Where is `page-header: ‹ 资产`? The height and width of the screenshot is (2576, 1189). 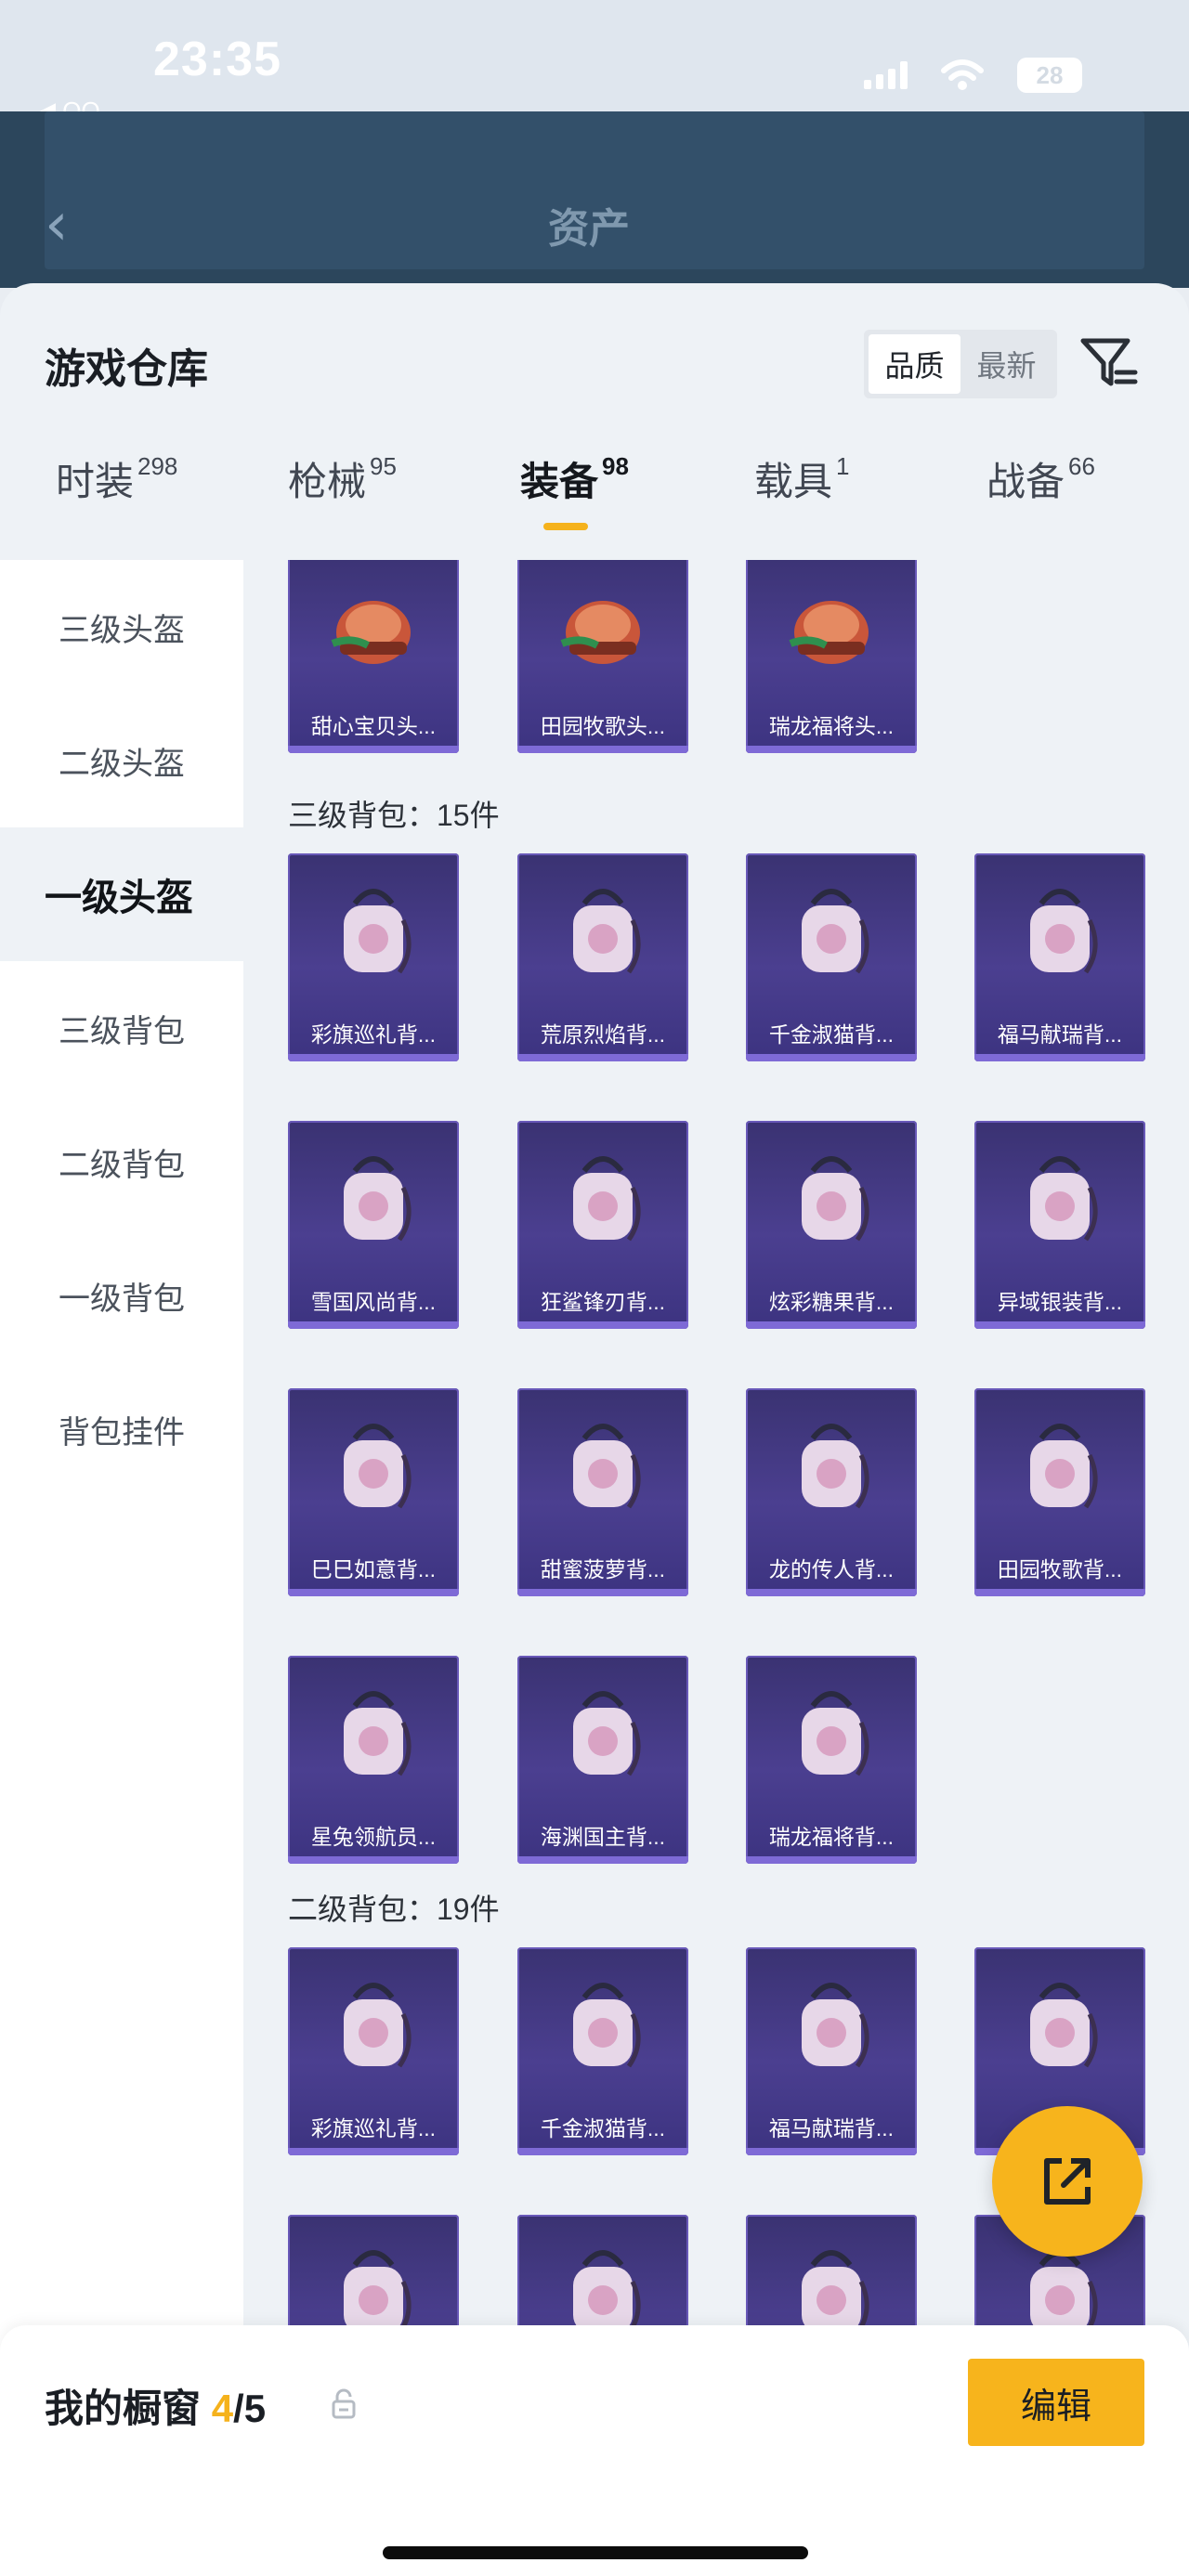 page-header: ‹ 资产 is located at coordinates (594, 199).